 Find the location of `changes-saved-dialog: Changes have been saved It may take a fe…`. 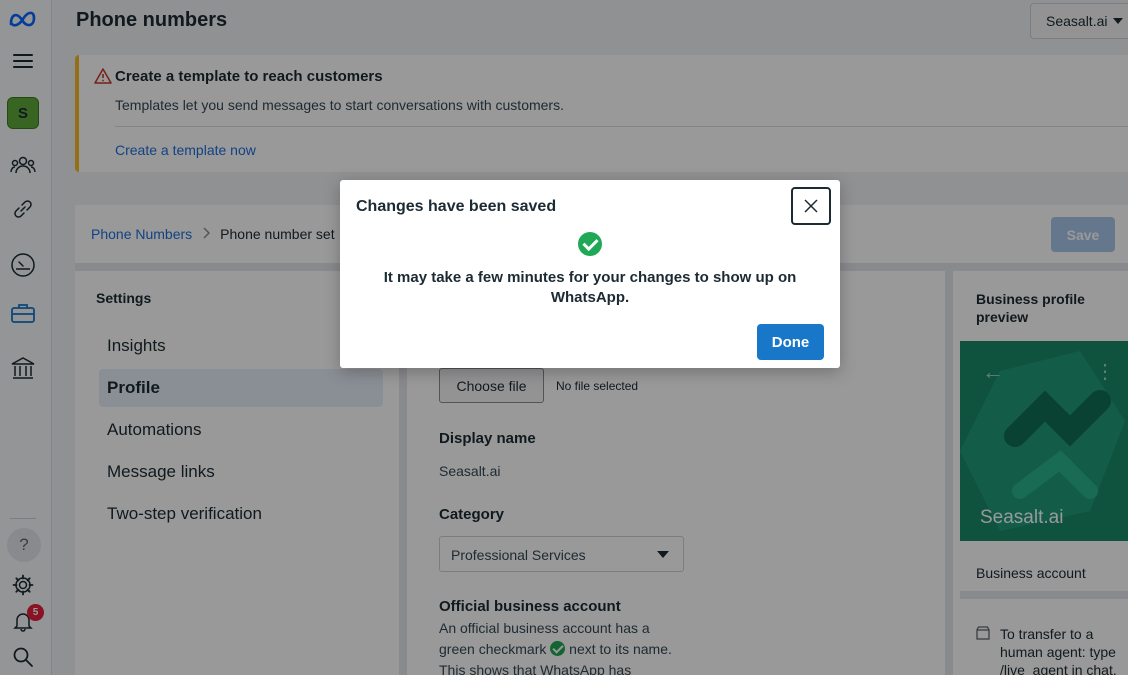

changes-saved-dialog: Changes have been saved It may take a fe… is located at coordinates (590, 274).